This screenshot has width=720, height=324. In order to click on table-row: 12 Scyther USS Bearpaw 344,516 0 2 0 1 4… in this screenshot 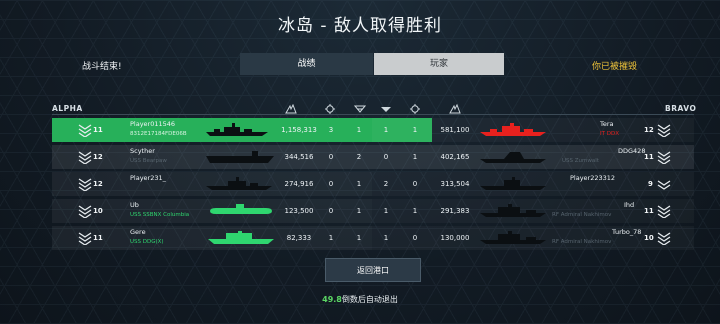, I will do `click(373, 157)`.